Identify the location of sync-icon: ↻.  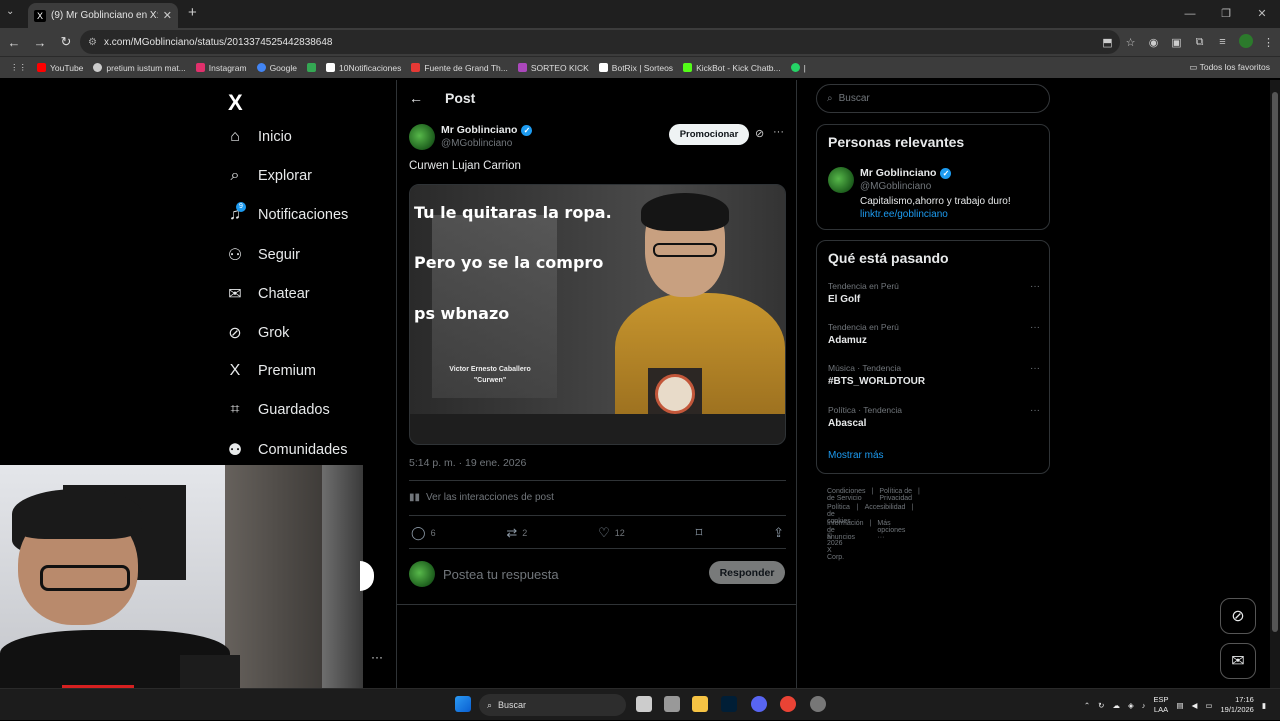
(1101, 705).